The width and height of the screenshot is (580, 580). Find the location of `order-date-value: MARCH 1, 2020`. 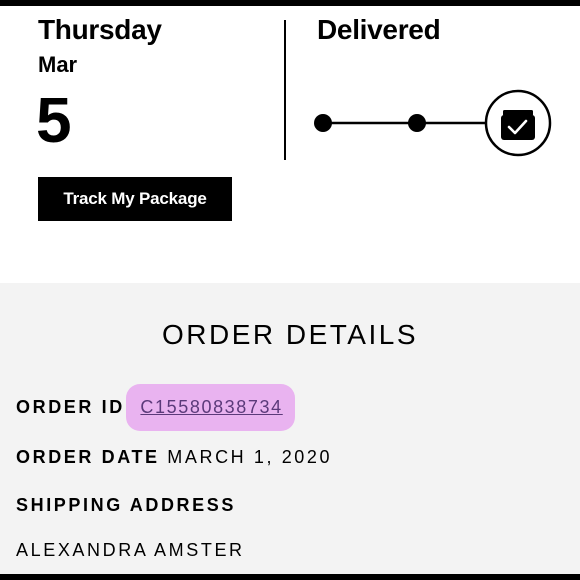

order-date-value: MARCH 1, 2020 is located at coordinates (250, 457).